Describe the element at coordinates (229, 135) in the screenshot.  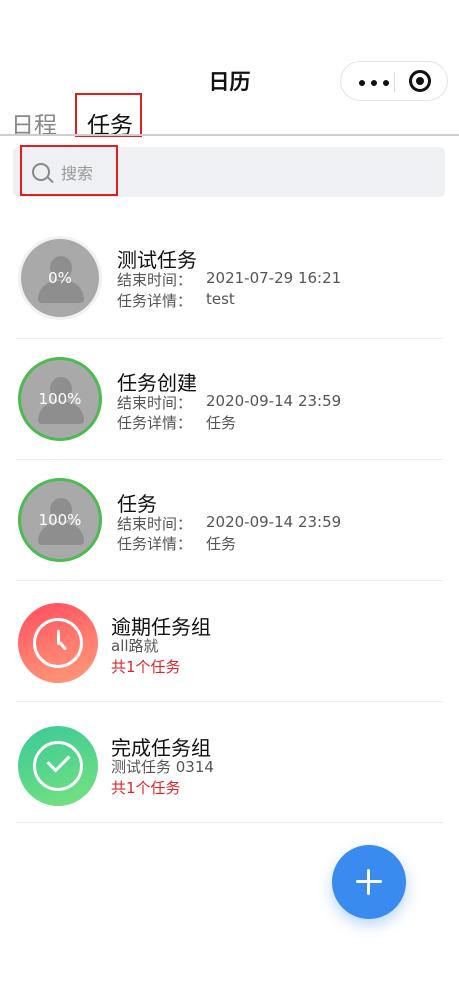
I see `tab-underline` at that location.